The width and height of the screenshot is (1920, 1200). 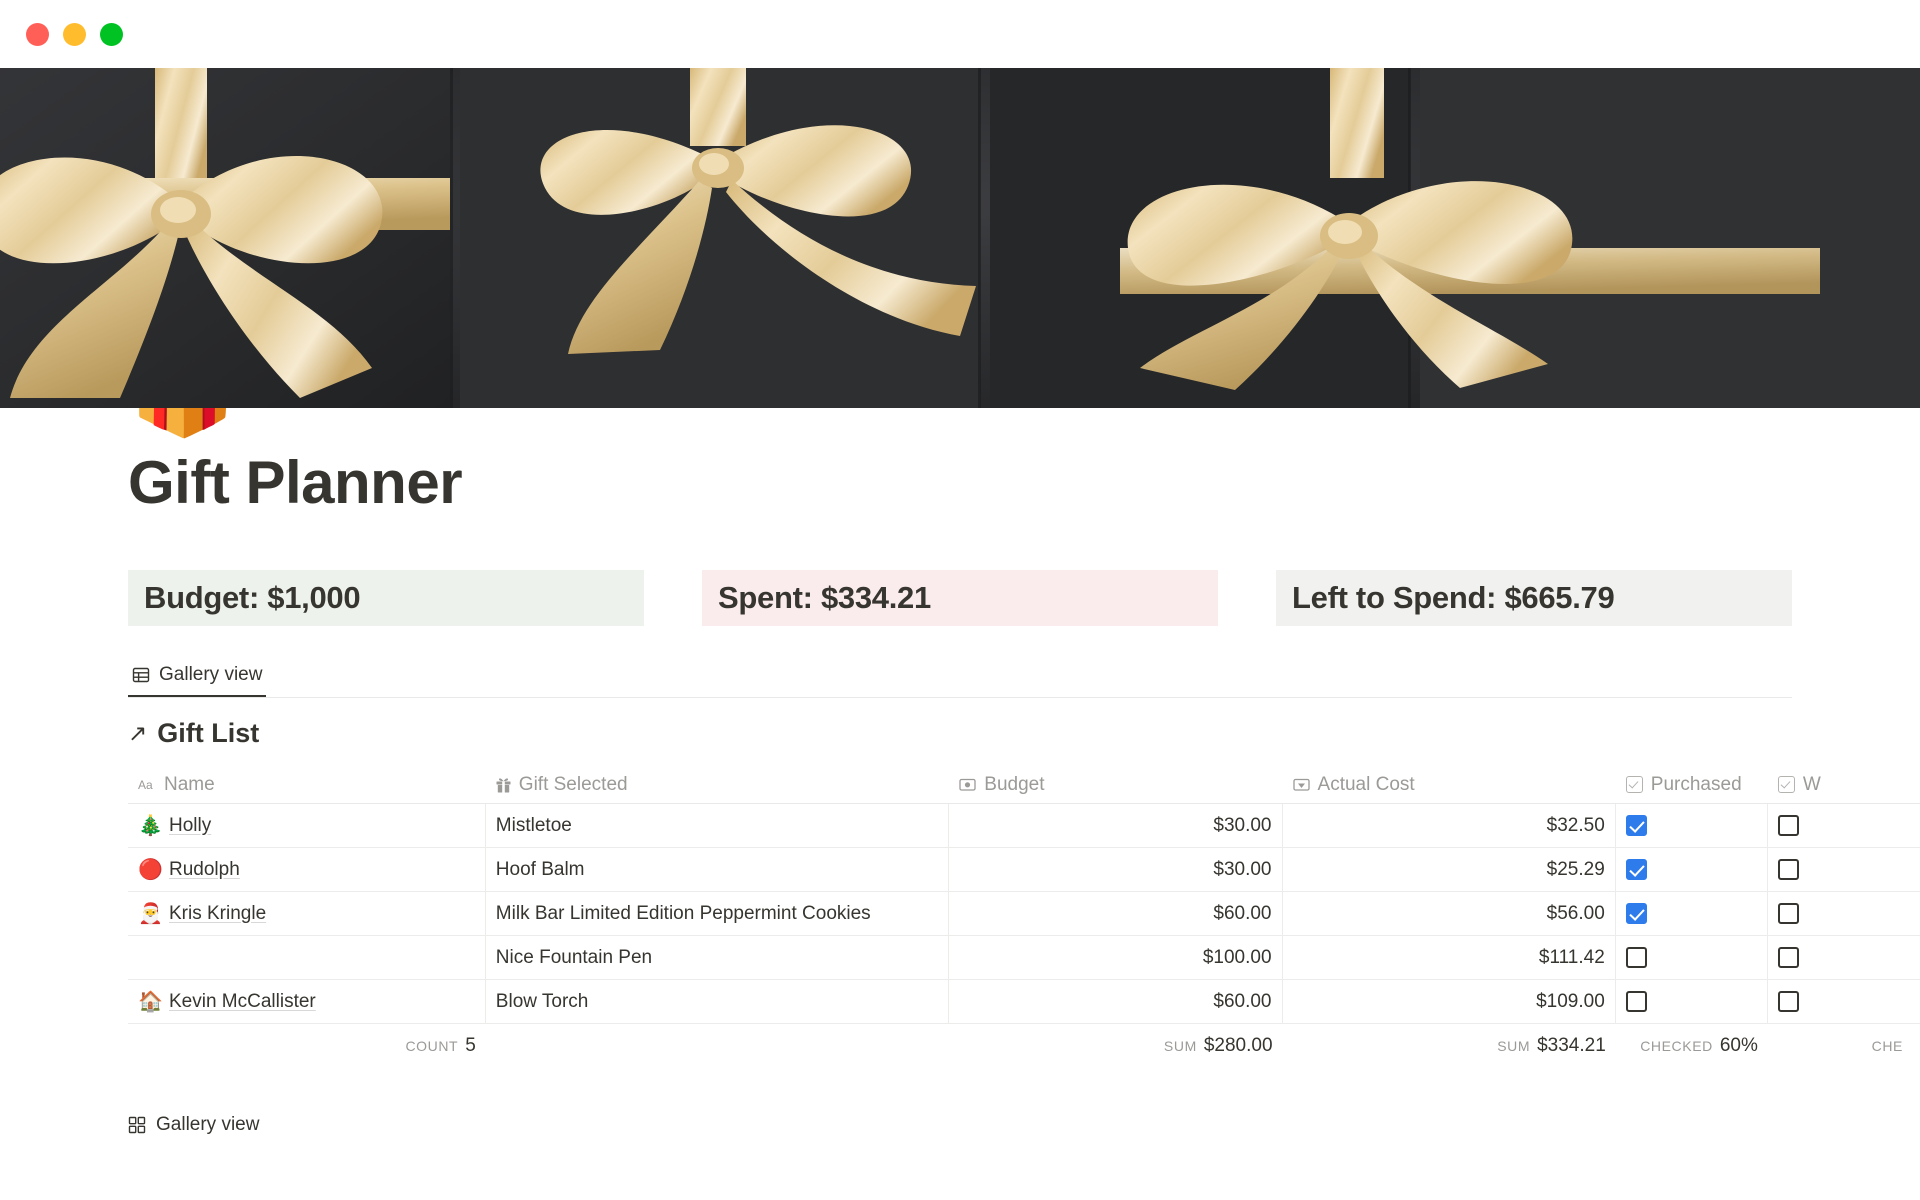 What do you see at coordinates (150, 913) in the screenshot?
I see `row-emoji-icon: 🎅` at bounding box center [150, 913].